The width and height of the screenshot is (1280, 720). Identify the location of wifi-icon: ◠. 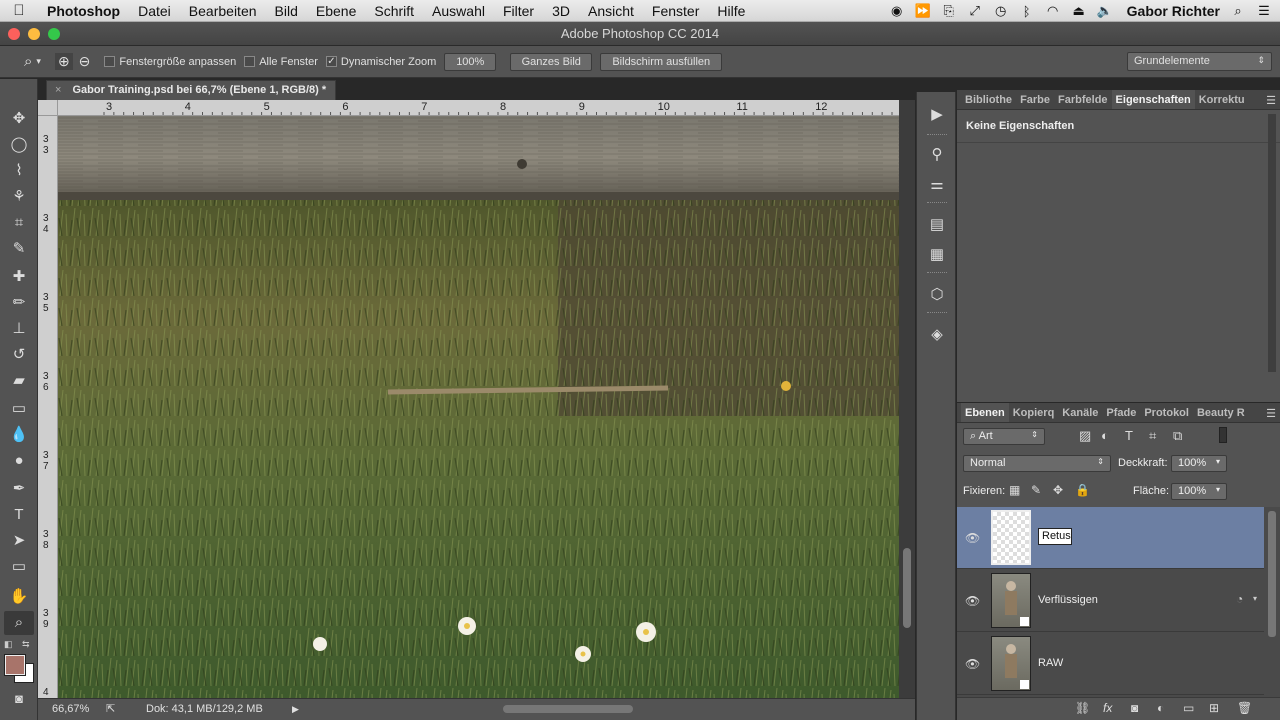
(1053, 11).